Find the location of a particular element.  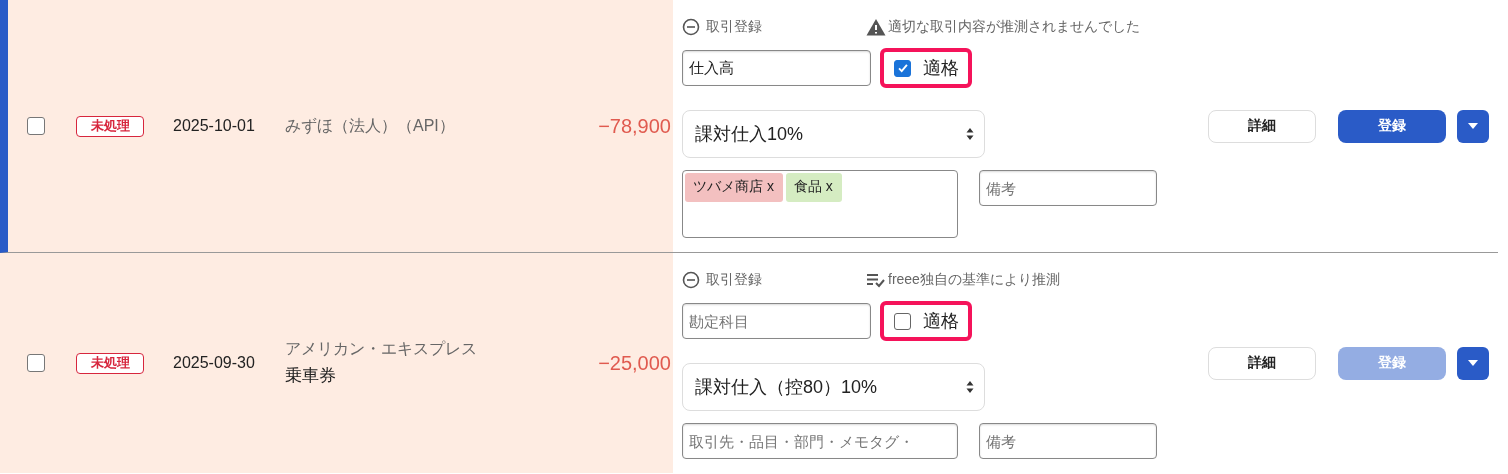

date-text: 2025-09-30 is located at coordinates (214, 363).